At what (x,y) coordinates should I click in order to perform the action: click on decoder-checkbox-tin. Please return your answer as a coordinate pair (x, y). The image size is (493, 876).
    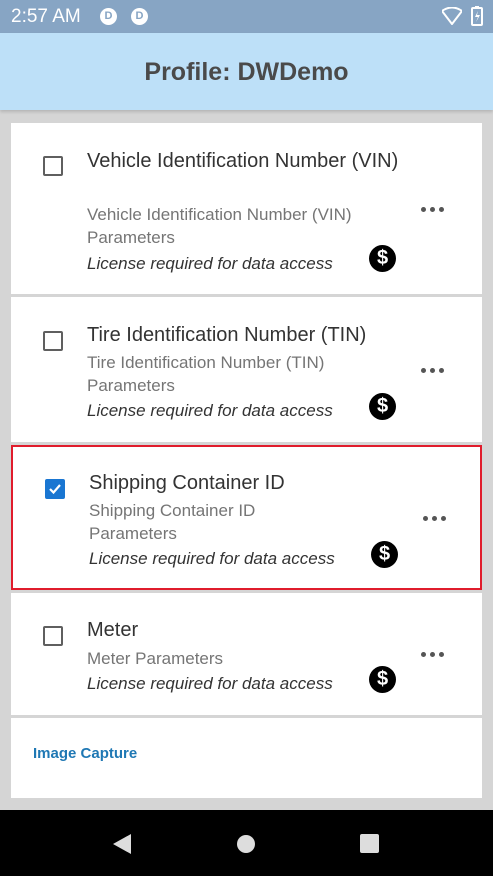
    Looking at the image, I should click on (53, 341).